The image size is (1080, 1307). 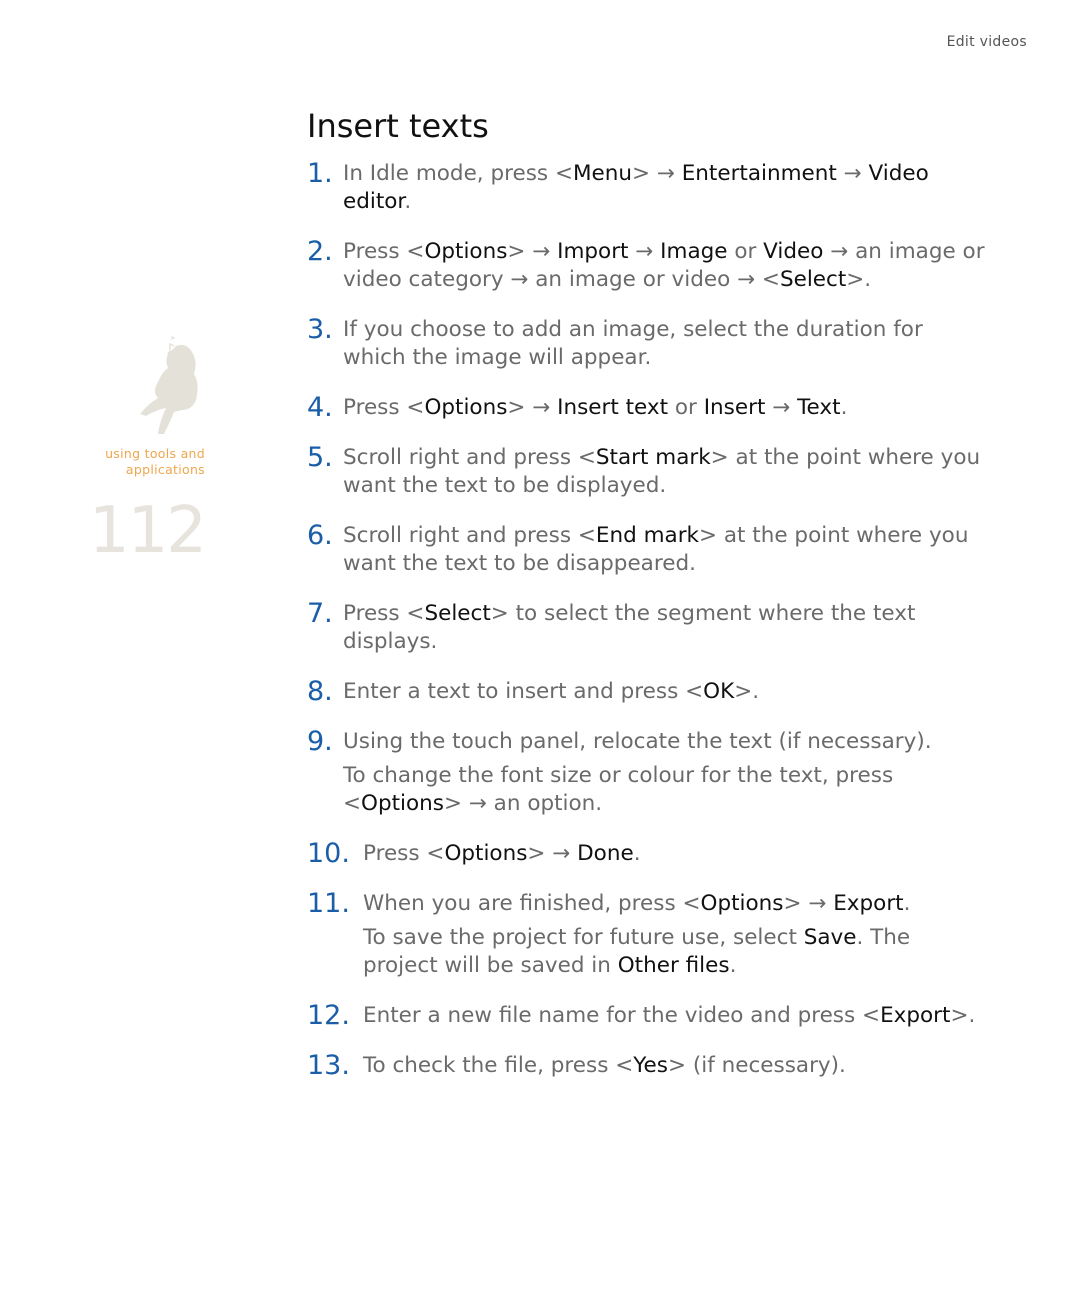 What do you see at coordinates (328, 853) in the screenshot?
I see `step-number: 10.` at bounding box center [328, 853].